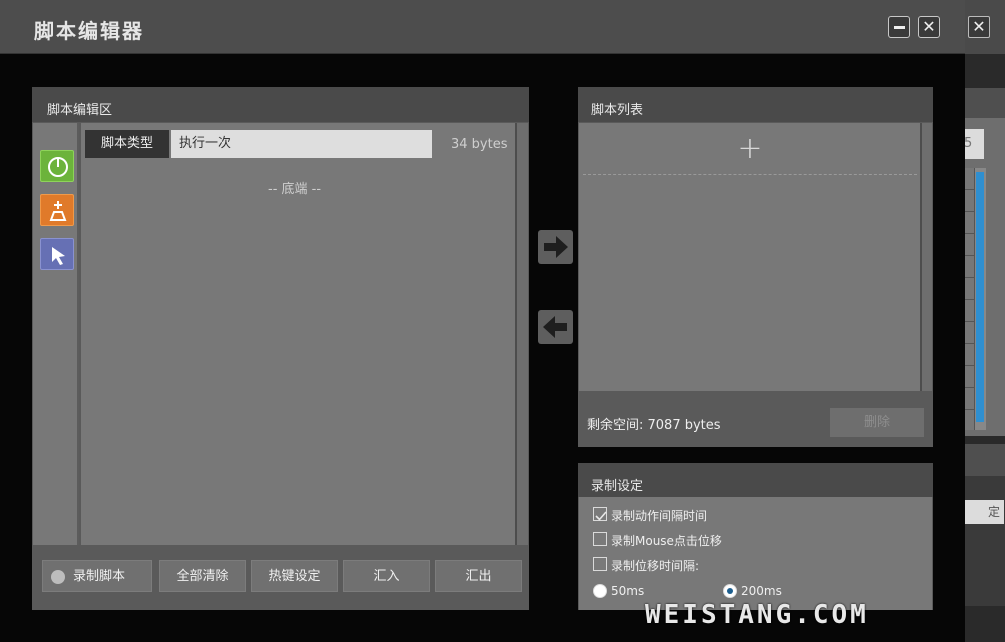 The width and height of the screenshot is (1005, 642). Describe the element at coordinates (969, 299) in the screenshot. I see `background-grid` at that location.